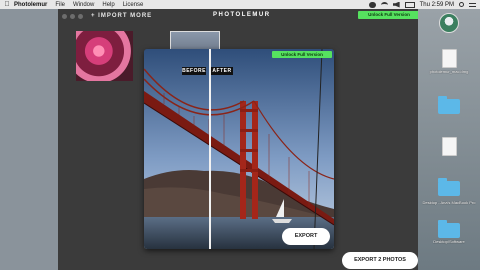  What do you see at coordinates (380, 260) in the screenshot?
I see `export-photos-button: EXPORT 2 PHOTOS` at bounding box center [380, 260].